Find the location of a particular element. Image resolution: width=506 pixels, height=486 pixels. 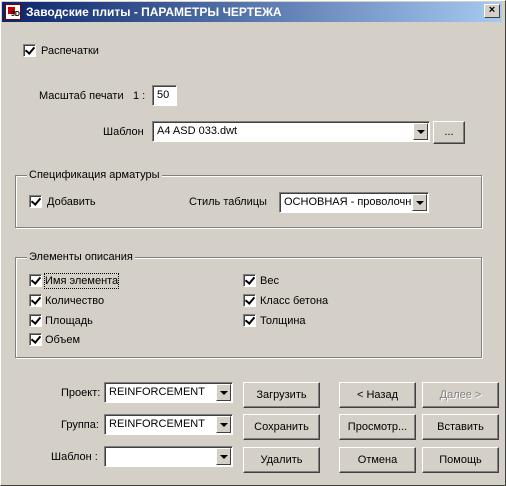

desc-item-volume-checkbox is located at coordinates (35, 339).